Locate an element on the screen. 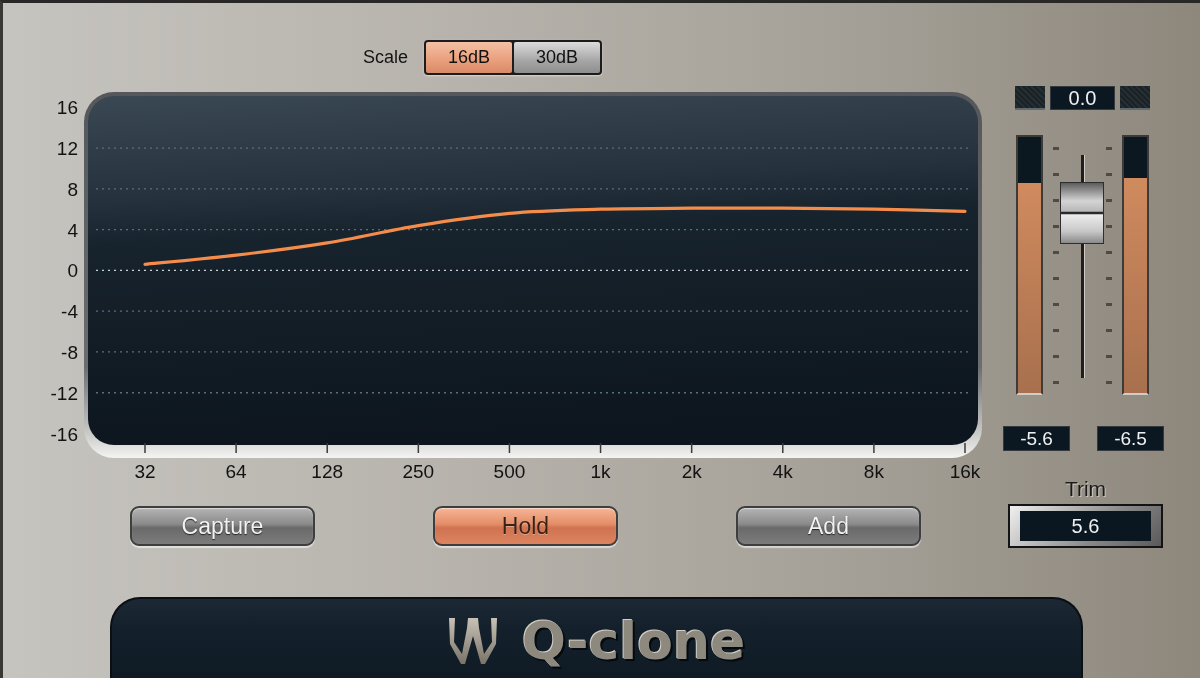 The image size is (1200, 678). scale-option: 30dB is located at coordinates (557, 57).